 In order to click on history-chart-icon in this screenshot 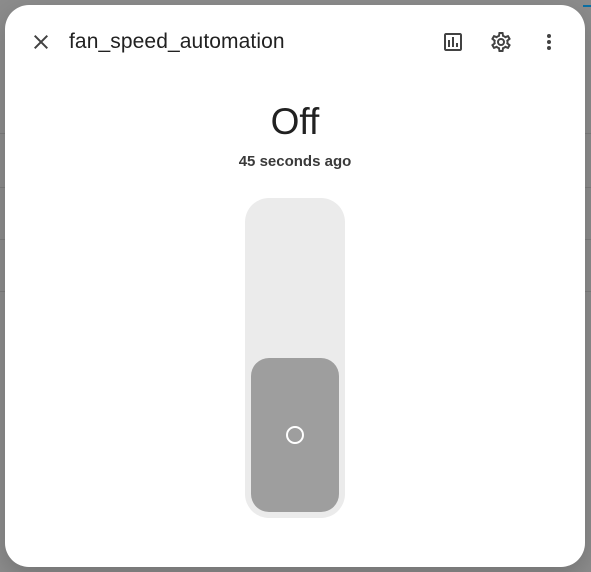, I will do `click(453, 42)`.